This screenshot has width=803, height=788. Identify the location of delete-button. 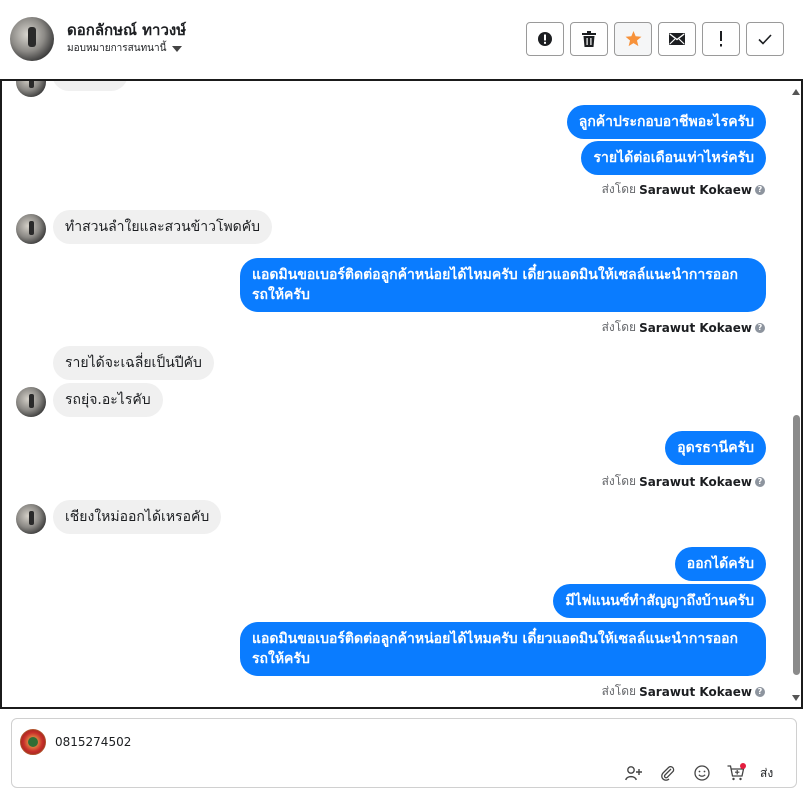
(589, 39).